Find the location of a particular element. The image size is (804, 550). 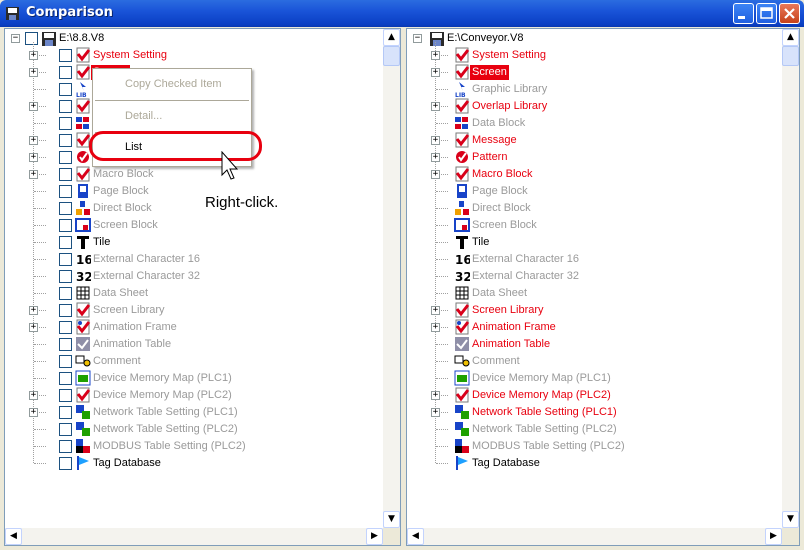

menu-item-copy-checked: Copy Checked Item is located at coordinates (172, 84).